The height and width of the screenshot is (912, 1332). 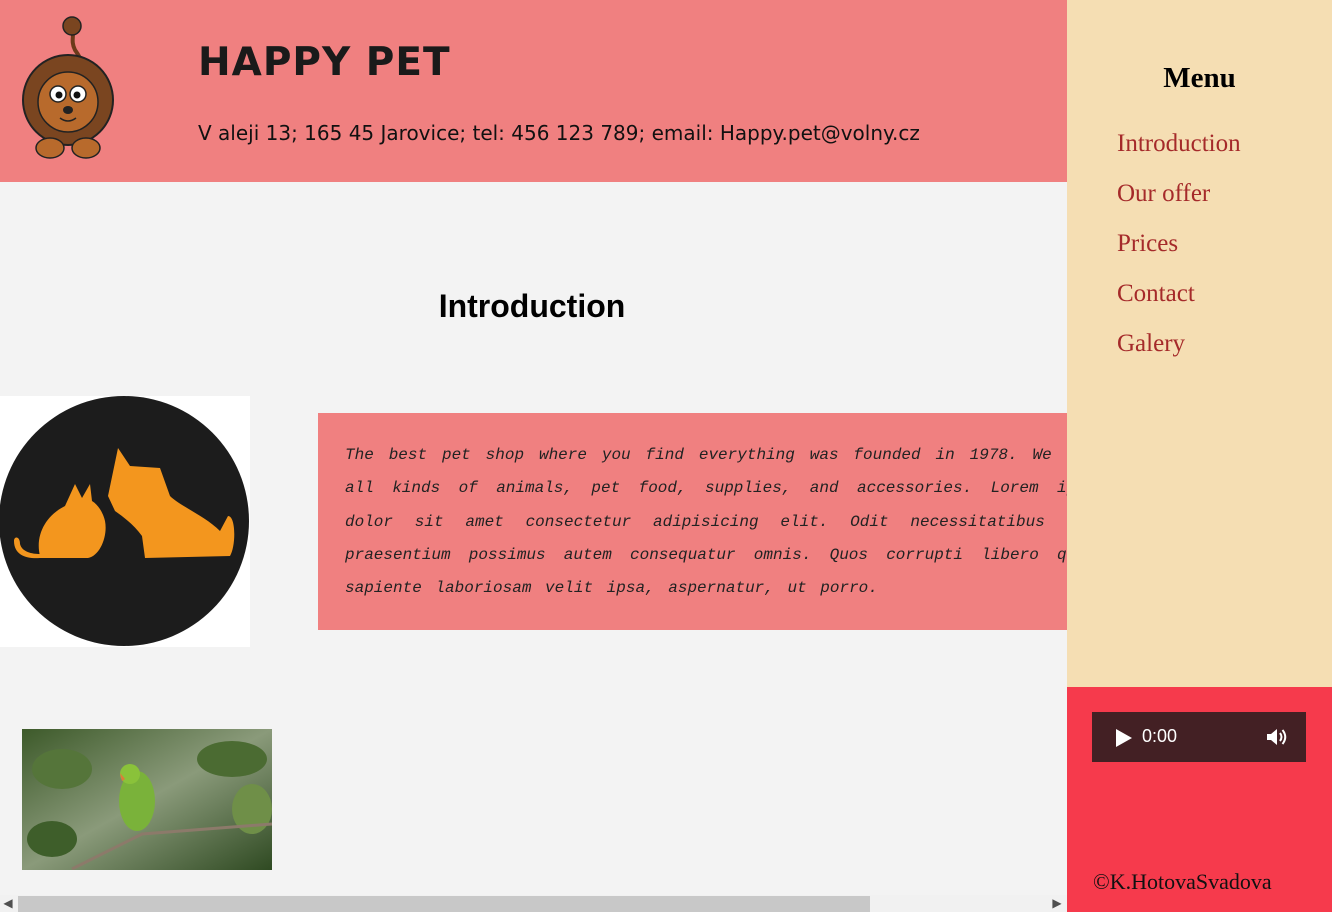 What do you see at coordinates (444, 904) in the screenshot?
I see `scrollbar-thumb` at bounding box center [444, 904].